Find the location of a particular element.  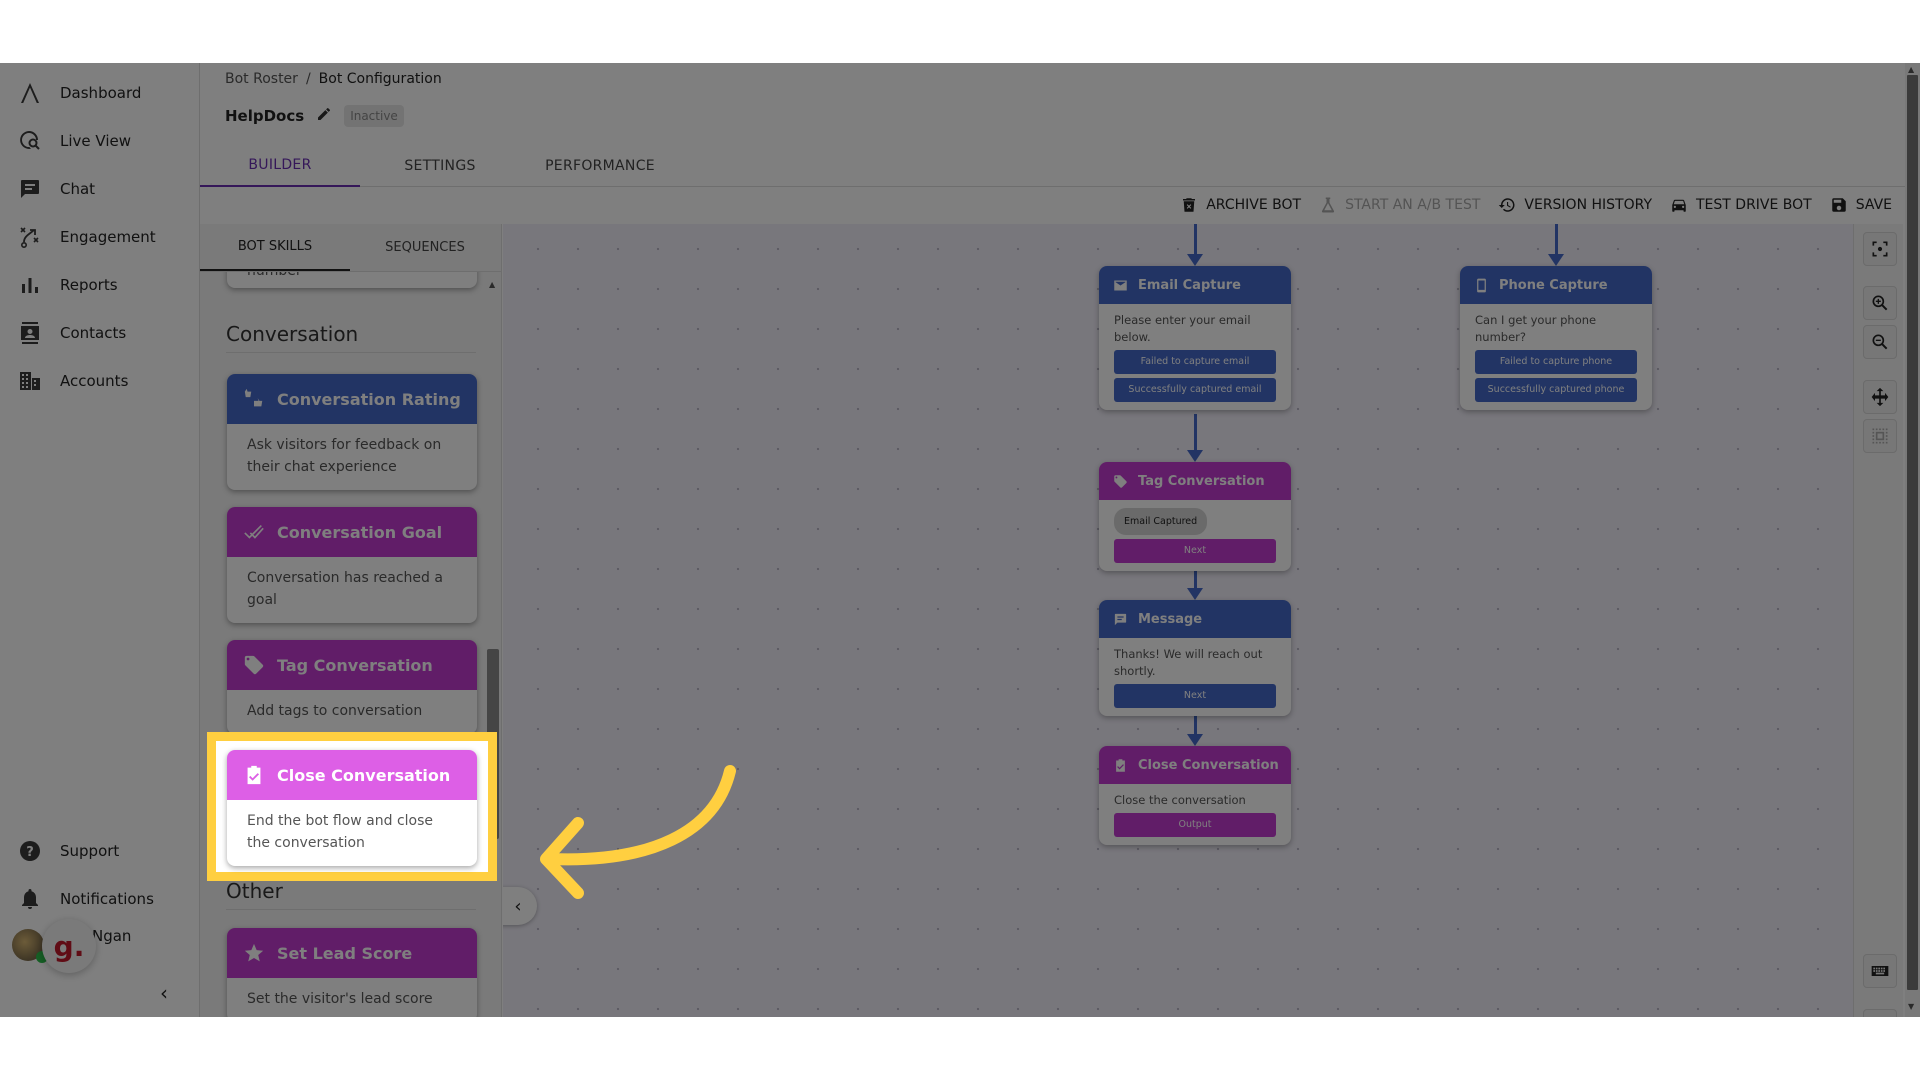

node-body: Thanks! We will reach out shortly. Next is located at coordinates (1195, 677).